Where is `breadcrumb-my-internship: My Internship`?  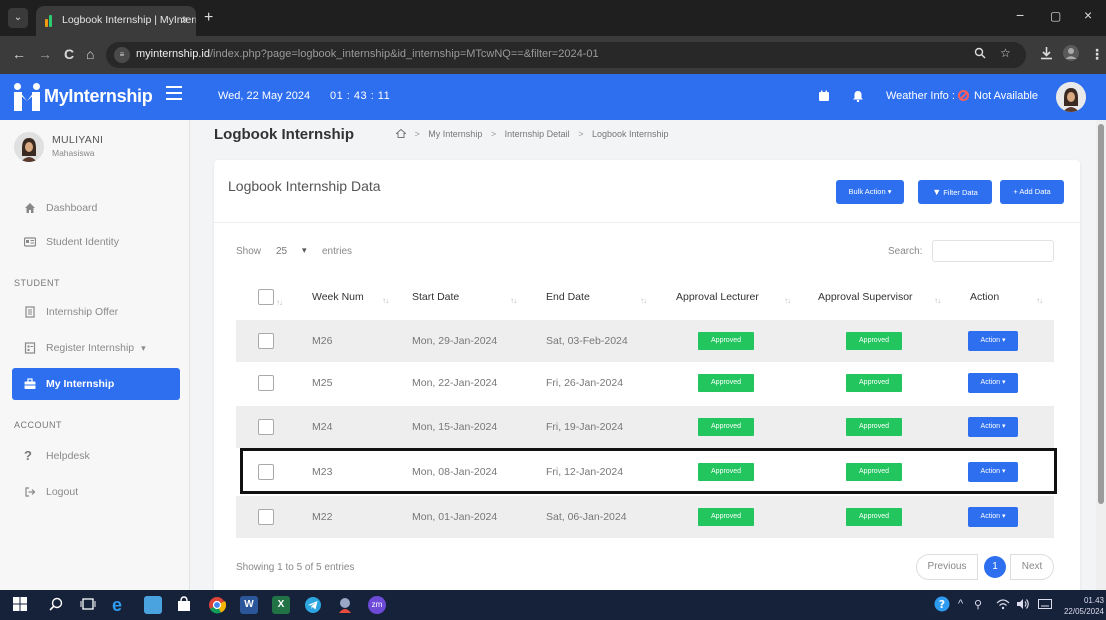
breadcrumb-my-internship: My Internship is located at coordinates (455, 134).